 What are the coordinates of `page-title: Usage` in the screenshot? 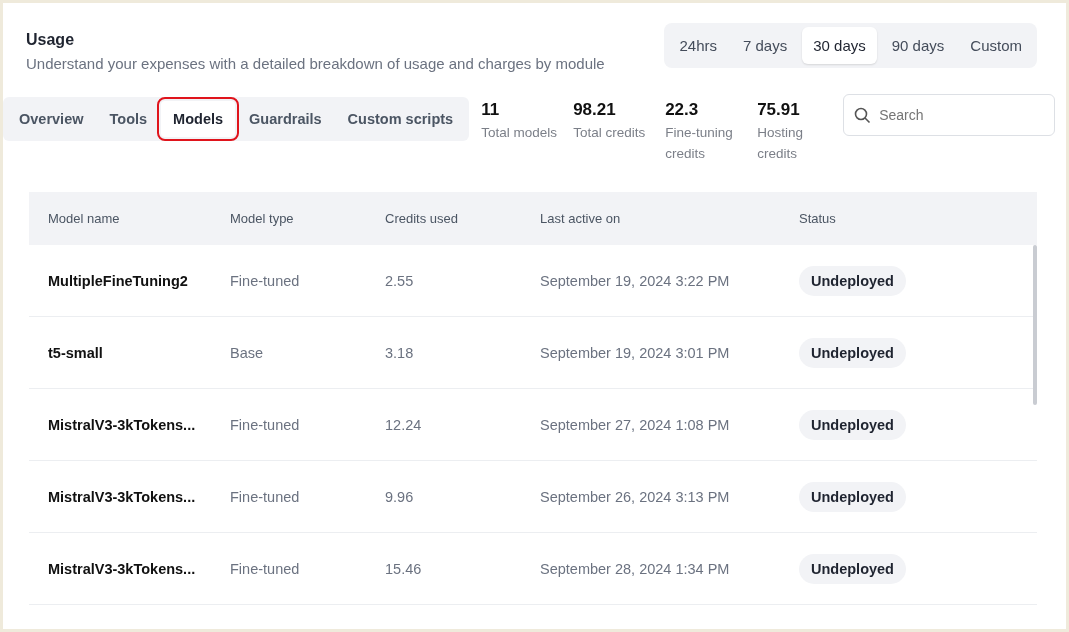 It's located at (51, 40).